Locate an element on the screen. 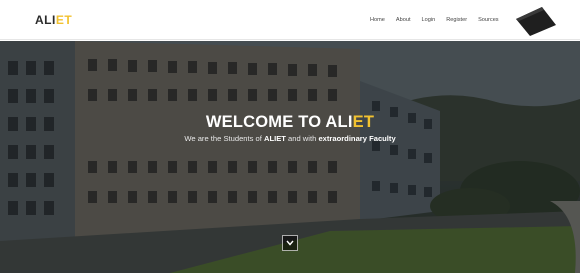 This screenshot has width=580, height=273. logo-text-accent: ET is located at coordinates (64, 20).